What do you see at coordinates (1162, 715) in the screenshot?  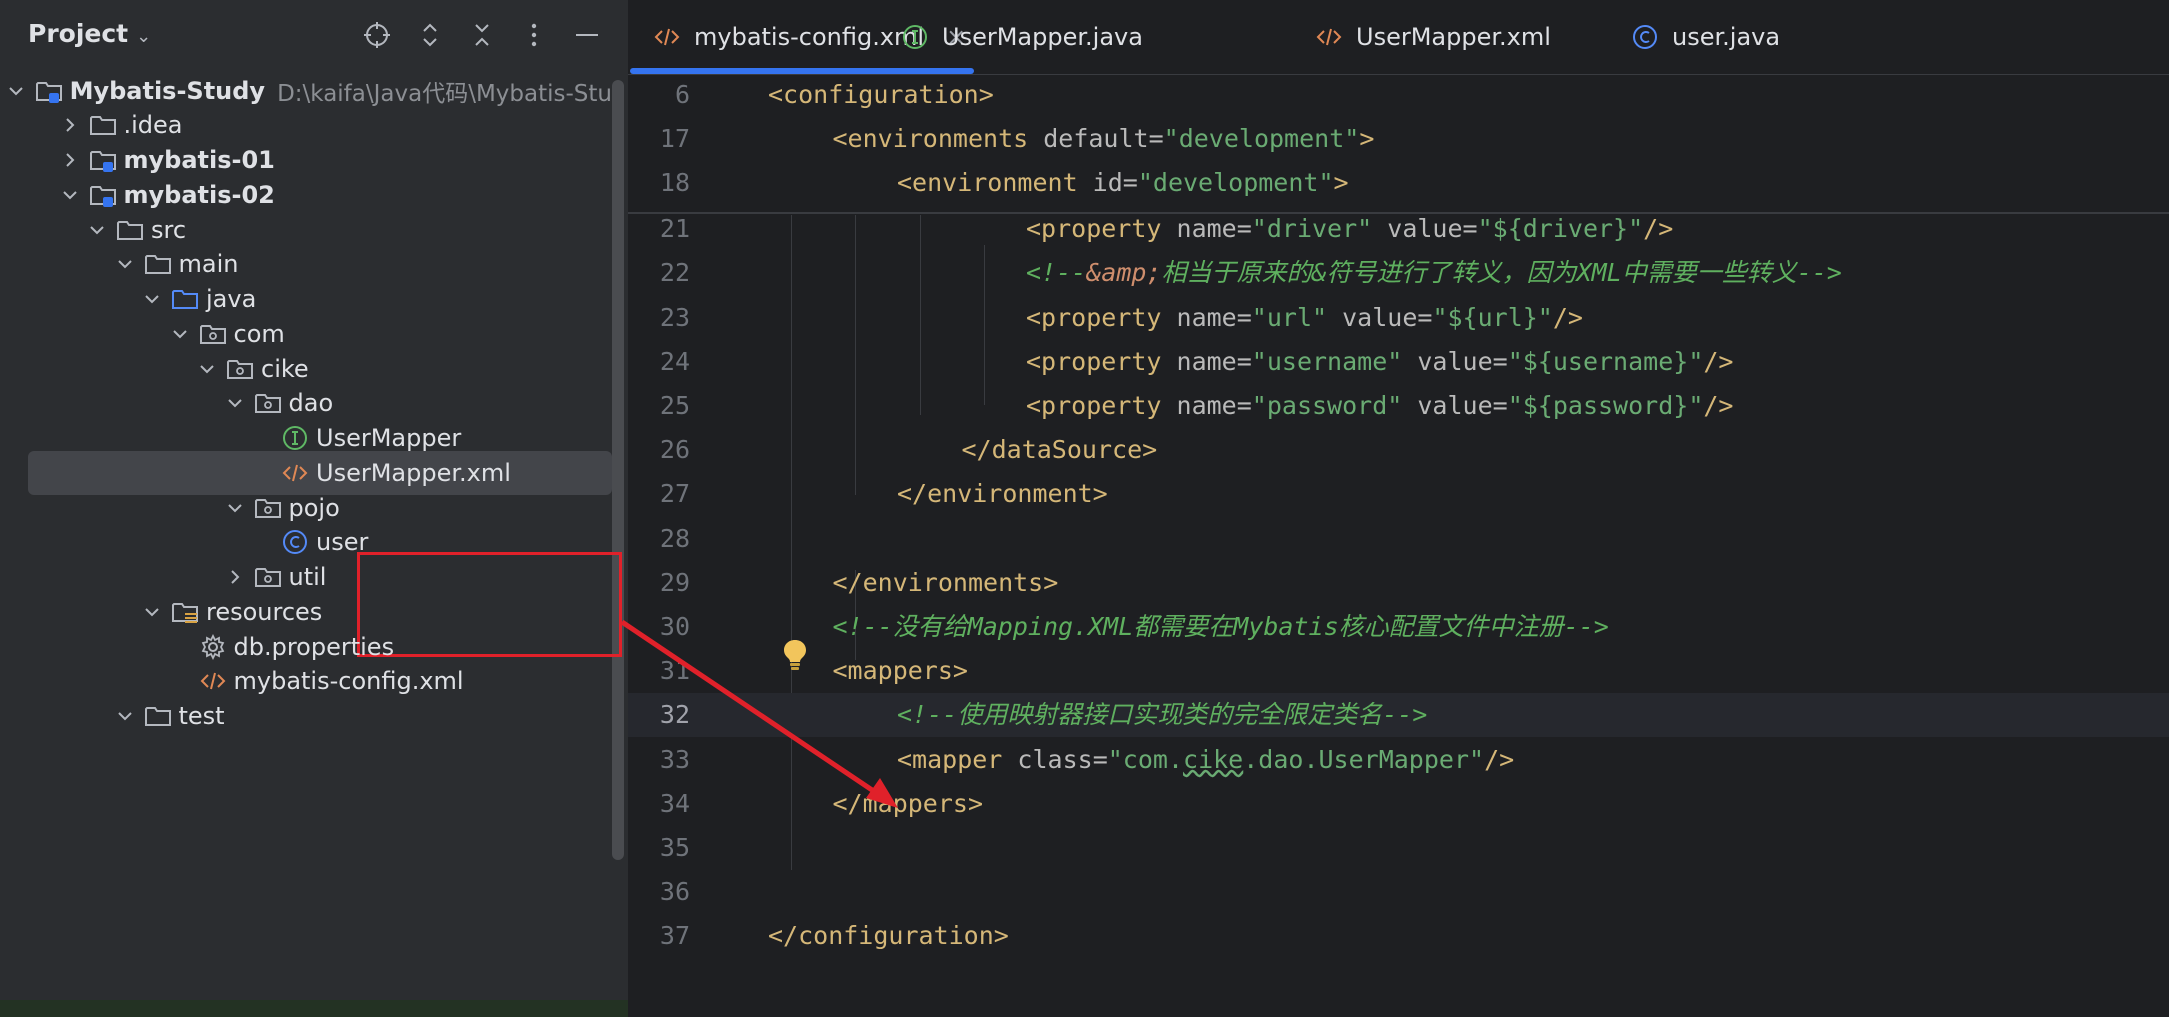 I see `code-text: <!--使用映射器接口实现类的完全限定类名-->` at bounding box center [1162, 715].